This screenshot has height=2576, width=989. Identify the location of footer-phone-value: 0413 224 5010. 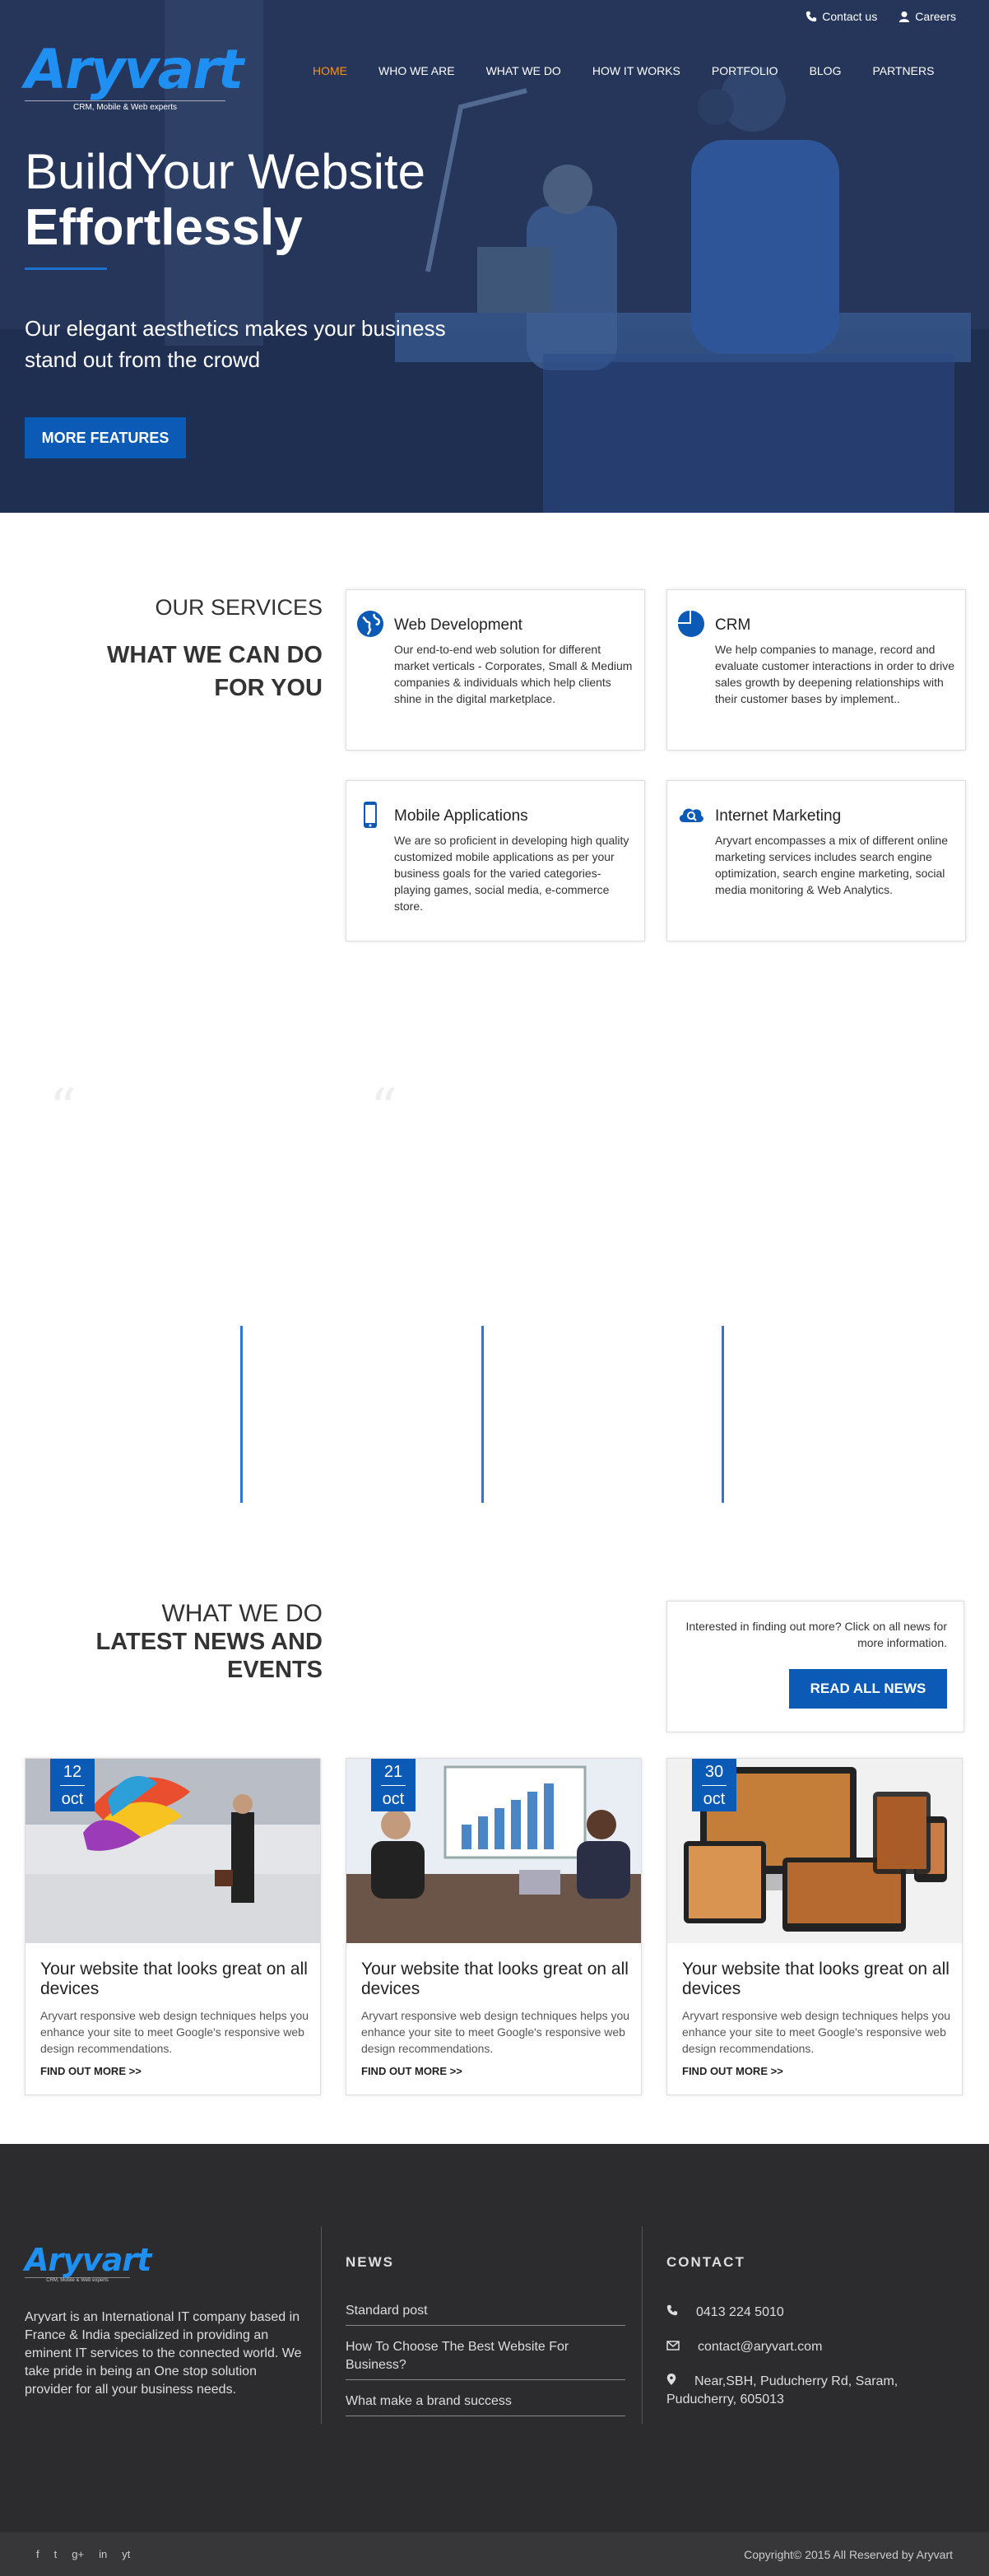
(740, 2312).